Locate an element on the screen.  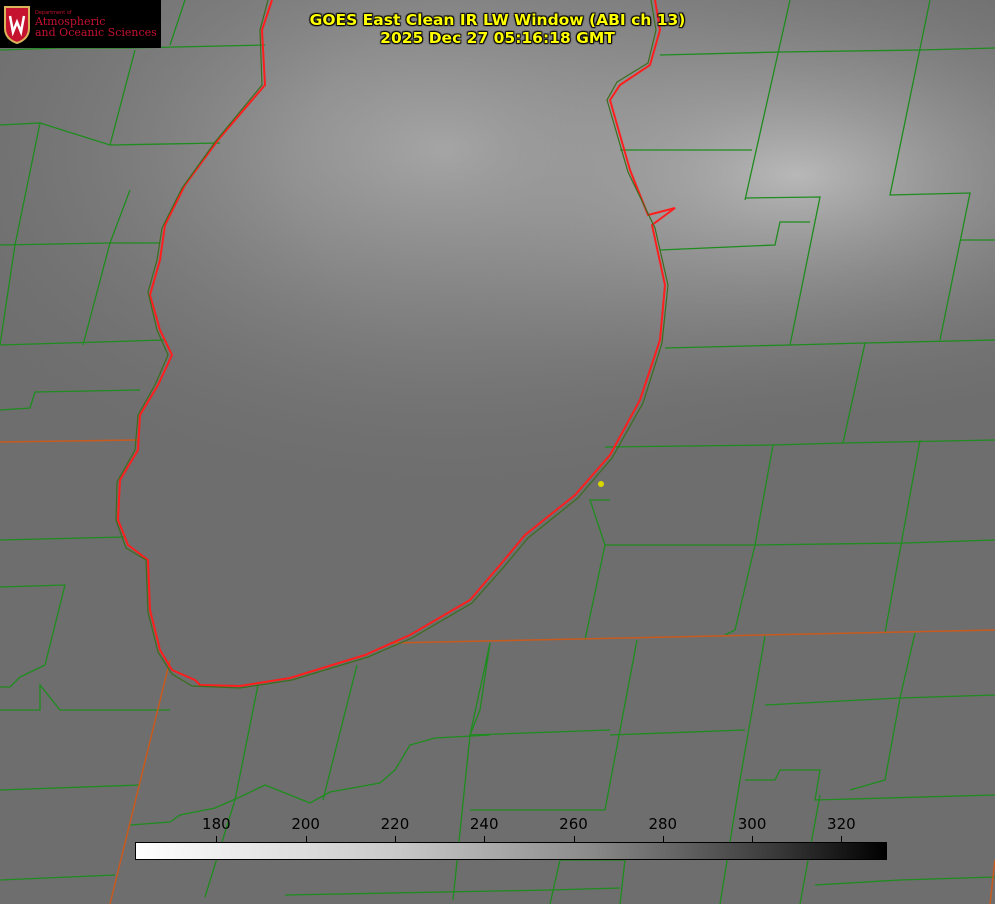
location-marker is located at coordinates (601, 484).